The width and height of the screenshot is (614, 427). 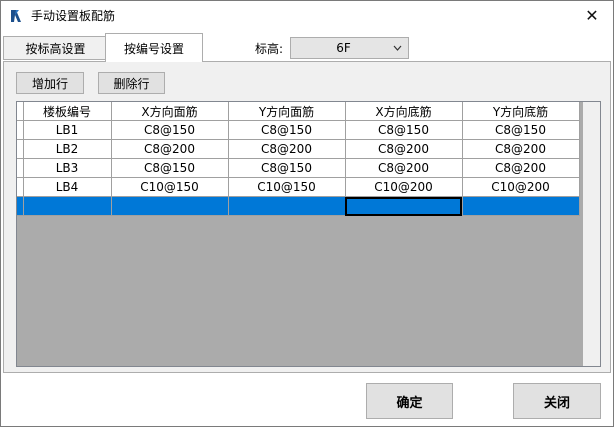 I want to click on tab-label: 按编号设置, so click(x=153, y=48).